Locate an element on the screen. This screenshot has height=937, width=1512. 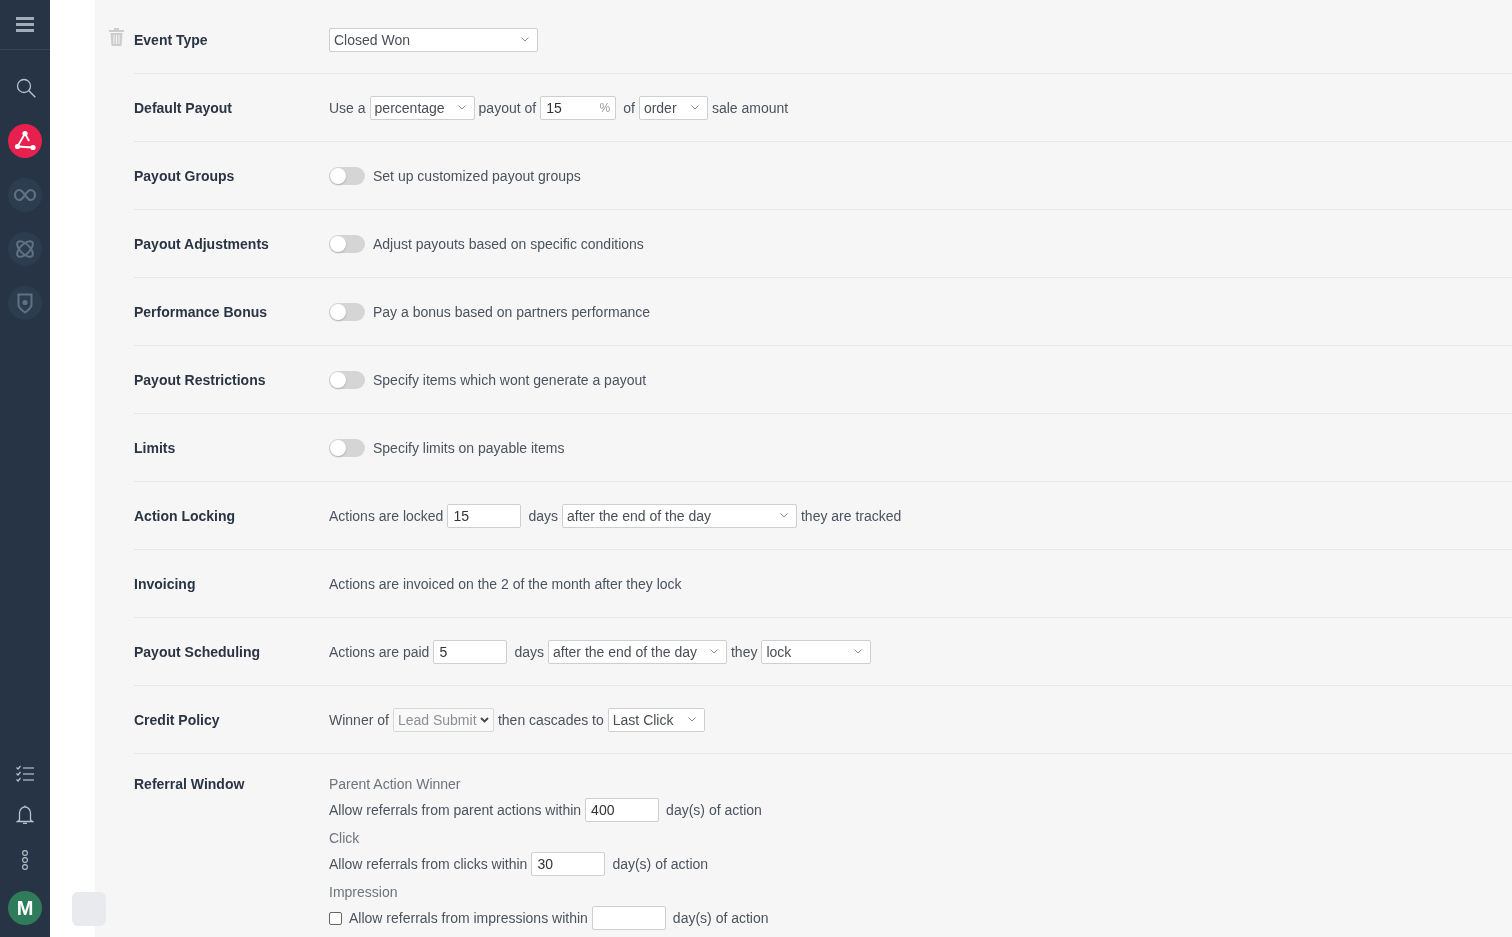
infinity-icon is located at coordinates (25, 195).